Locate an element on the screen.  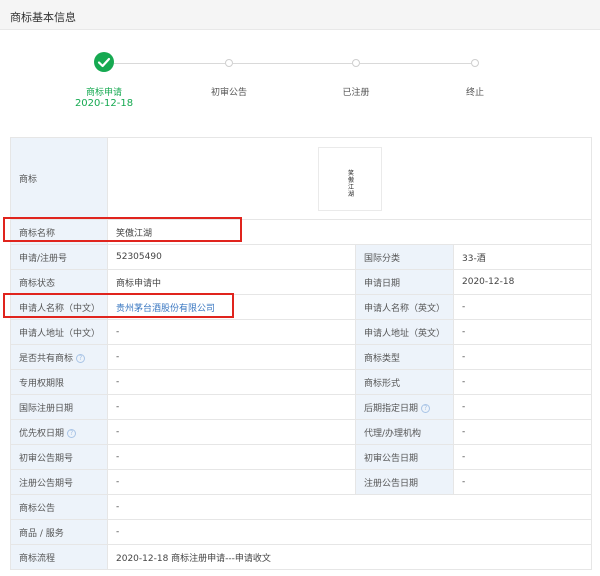
field-label: 代理/办理机构 is located at coordinates (404, 432).